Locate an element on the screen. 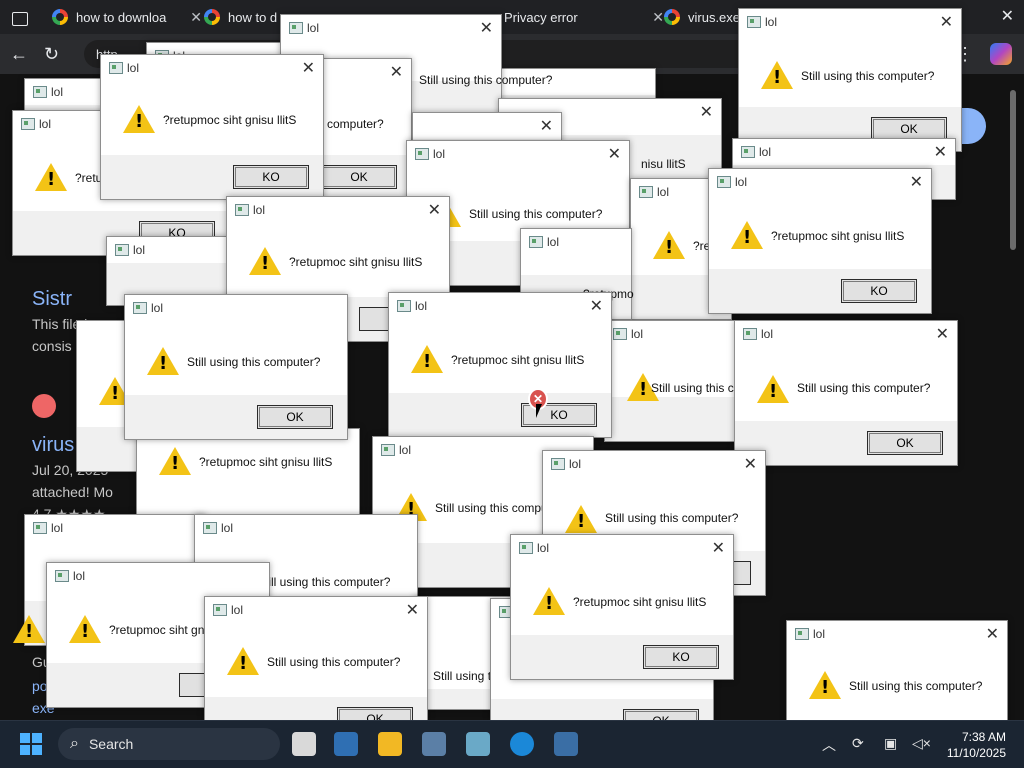 The image size is (1024, 768). result-link: virus is located at coordinates (53, 445).